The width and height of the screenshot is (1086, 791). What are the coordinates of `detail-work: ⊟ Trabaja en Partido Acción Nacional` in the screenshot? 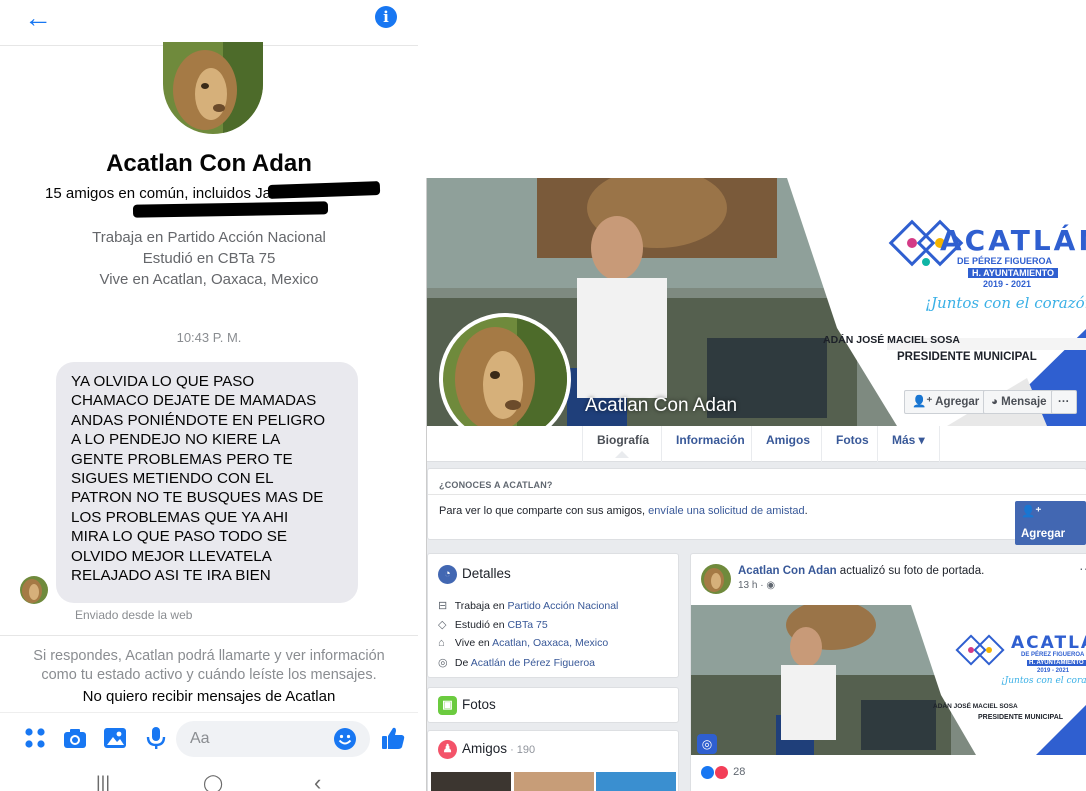 It's located at (528, 605).